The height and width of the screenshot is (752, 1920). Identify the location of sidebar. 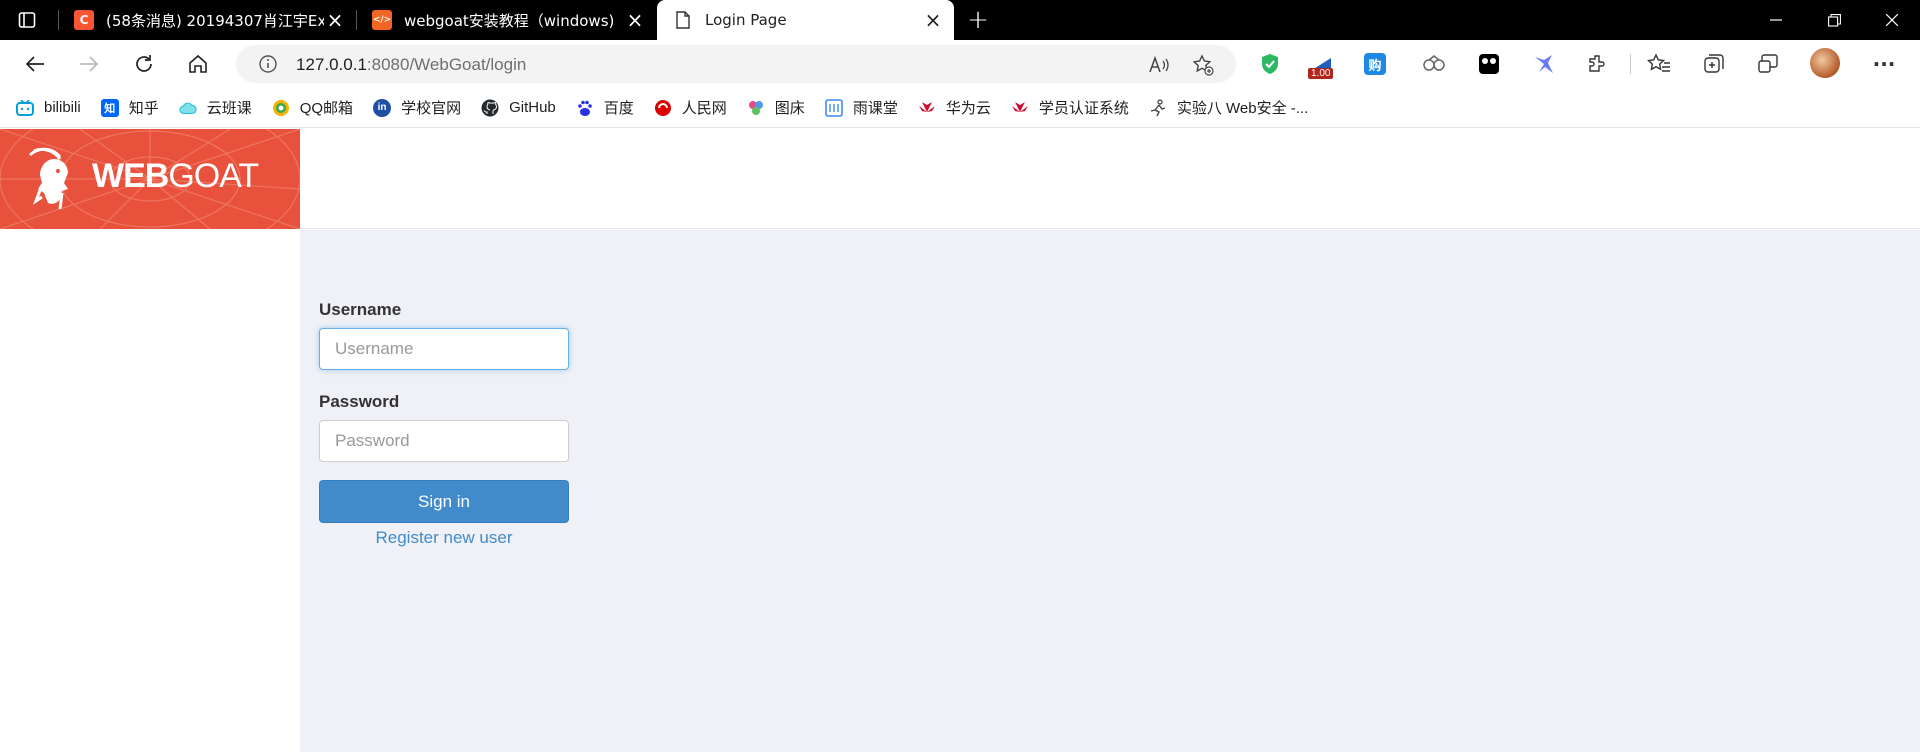
(150, 490).